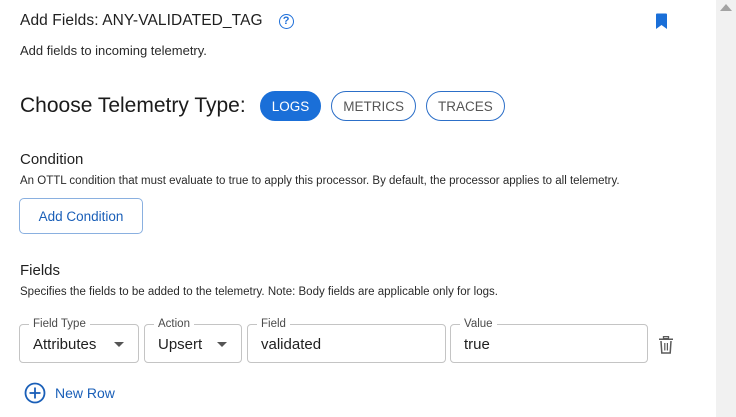 This screenshot has height=417, width=736. I want to click on page-title: Add Fields: ANY-VALIDATED_TAG, so click(141, 20).